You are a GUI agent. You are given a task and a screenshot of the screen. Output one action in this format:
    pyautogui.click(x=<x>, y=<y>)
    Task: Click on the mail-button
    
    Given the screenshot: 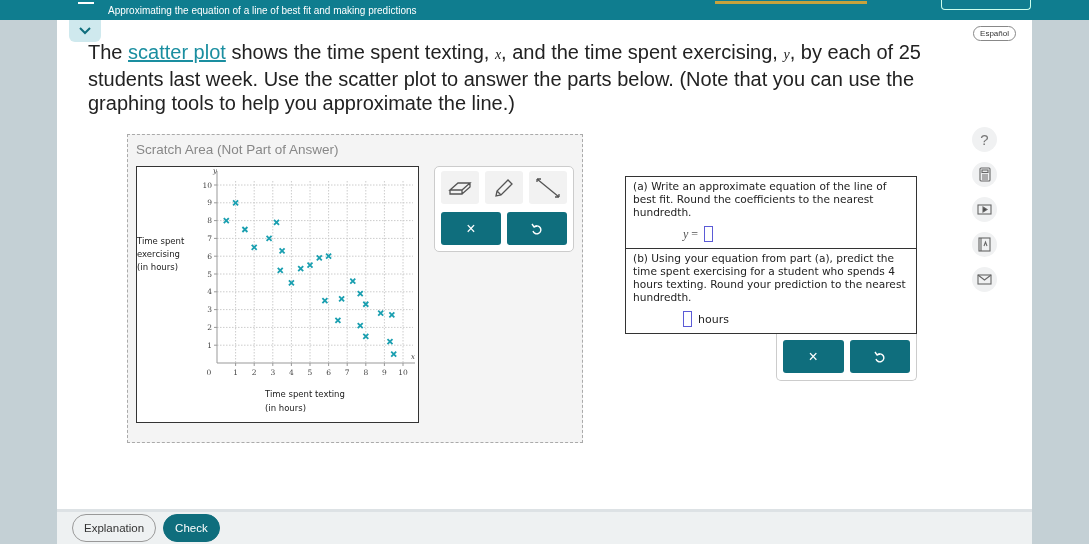 What is the action you would take?
    pyautogui.click(x=984, y=279)
    